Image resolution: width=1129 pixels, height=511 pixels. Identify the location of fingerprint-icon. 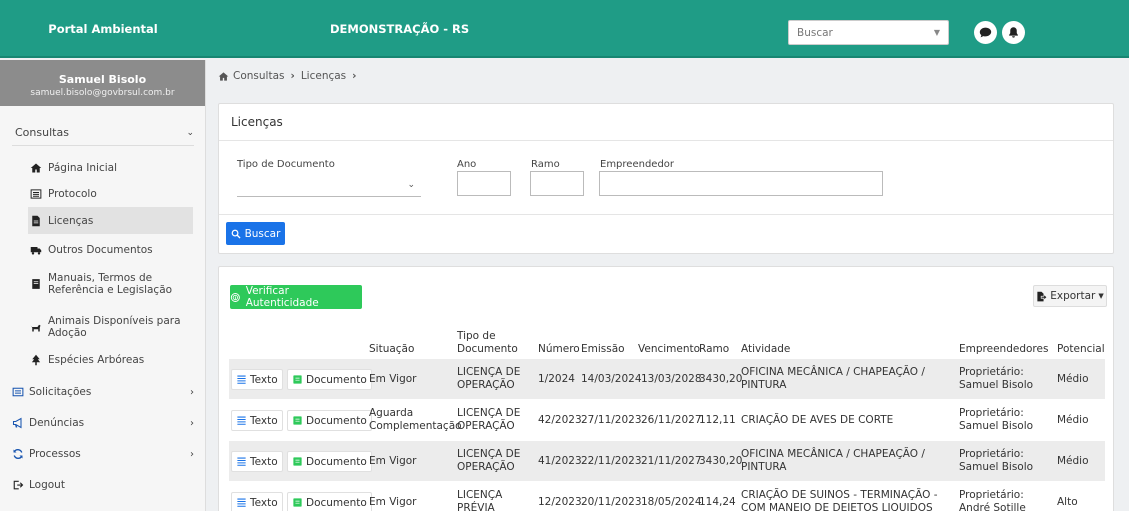
(235, 297).